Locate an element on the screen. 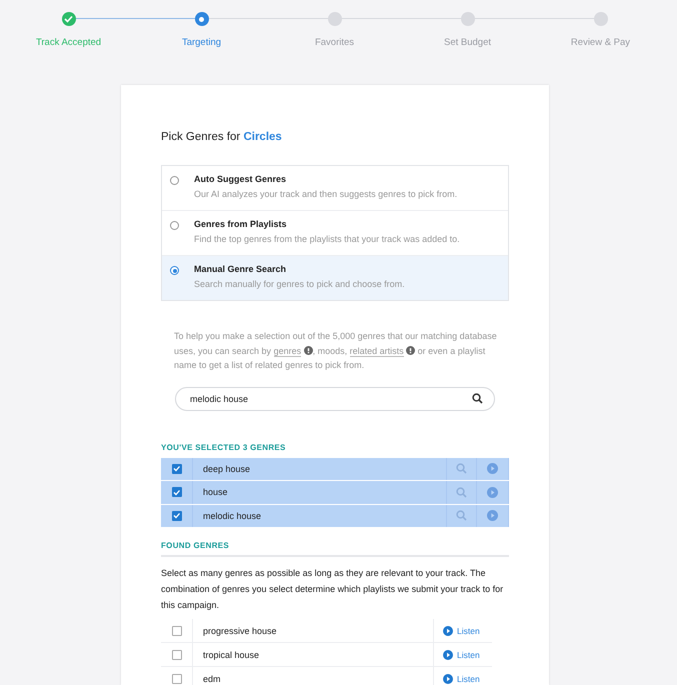 This screenshot has width=677, height=685. step-label: Targeting is located at coordinates (202, 42).